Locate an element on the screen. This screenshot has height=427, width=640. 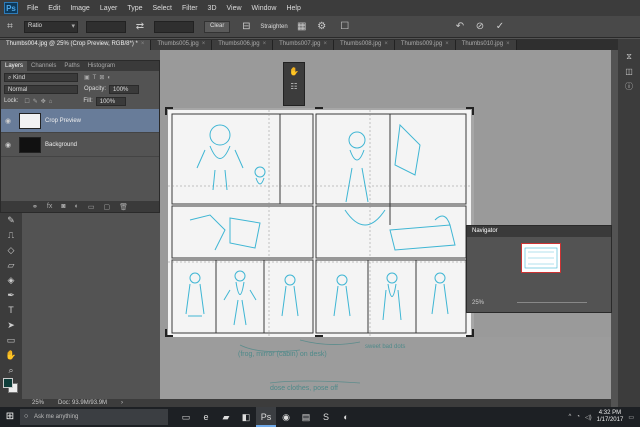
pen-icon: ✒ is located at coordinates (11, 295).